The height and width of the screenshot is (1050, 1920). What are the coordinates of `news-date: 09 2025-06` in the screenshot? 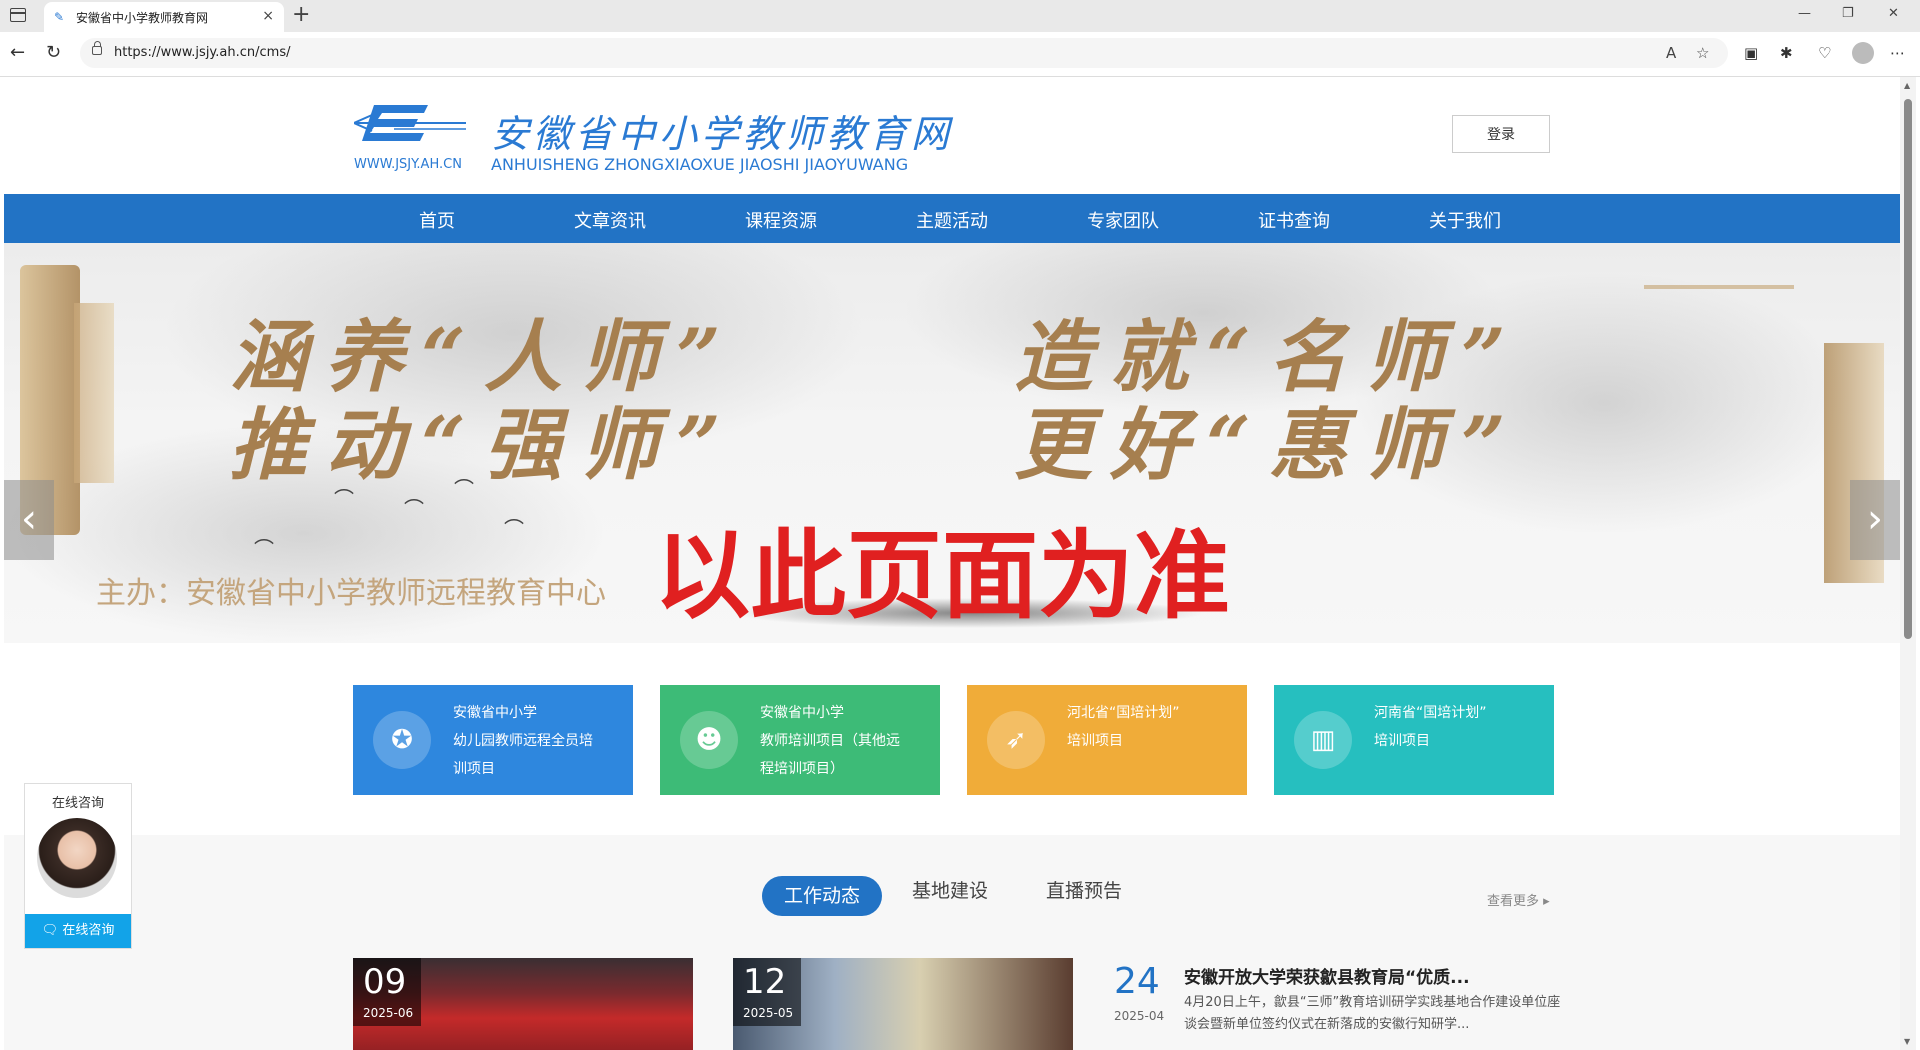 It's located at (387, 992).